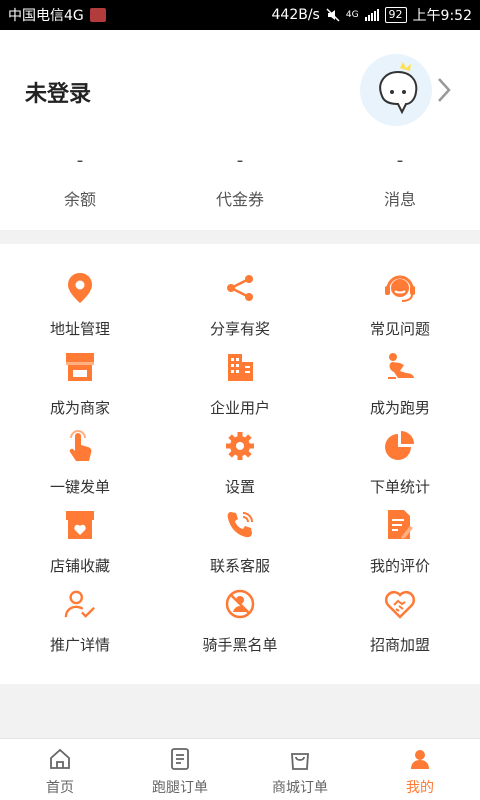 Image resolution: width=480 pixels, height=800 pixels. Describe the element at coordinates (400, 367) in the screenshot. I see `runner-icon` at that location.